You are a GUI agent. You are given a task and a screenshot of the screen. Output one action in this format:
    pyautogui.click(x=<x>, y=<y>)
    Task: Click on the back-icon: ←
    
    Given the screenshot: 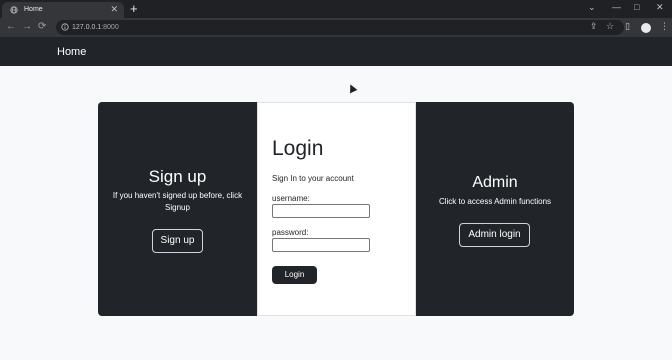 What is the action you would take?
    pyautogui.click(x=11, y=26)
    